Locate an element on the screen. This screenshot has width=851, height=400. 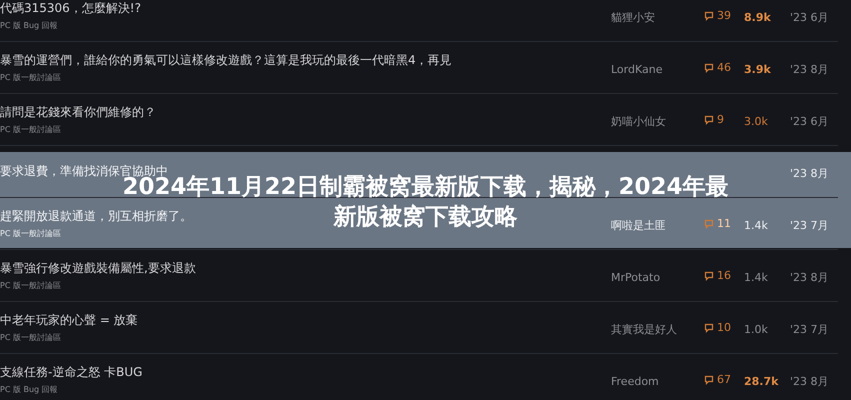
author-name: 奶喵小仙女 is located at coordinates (638, 121).